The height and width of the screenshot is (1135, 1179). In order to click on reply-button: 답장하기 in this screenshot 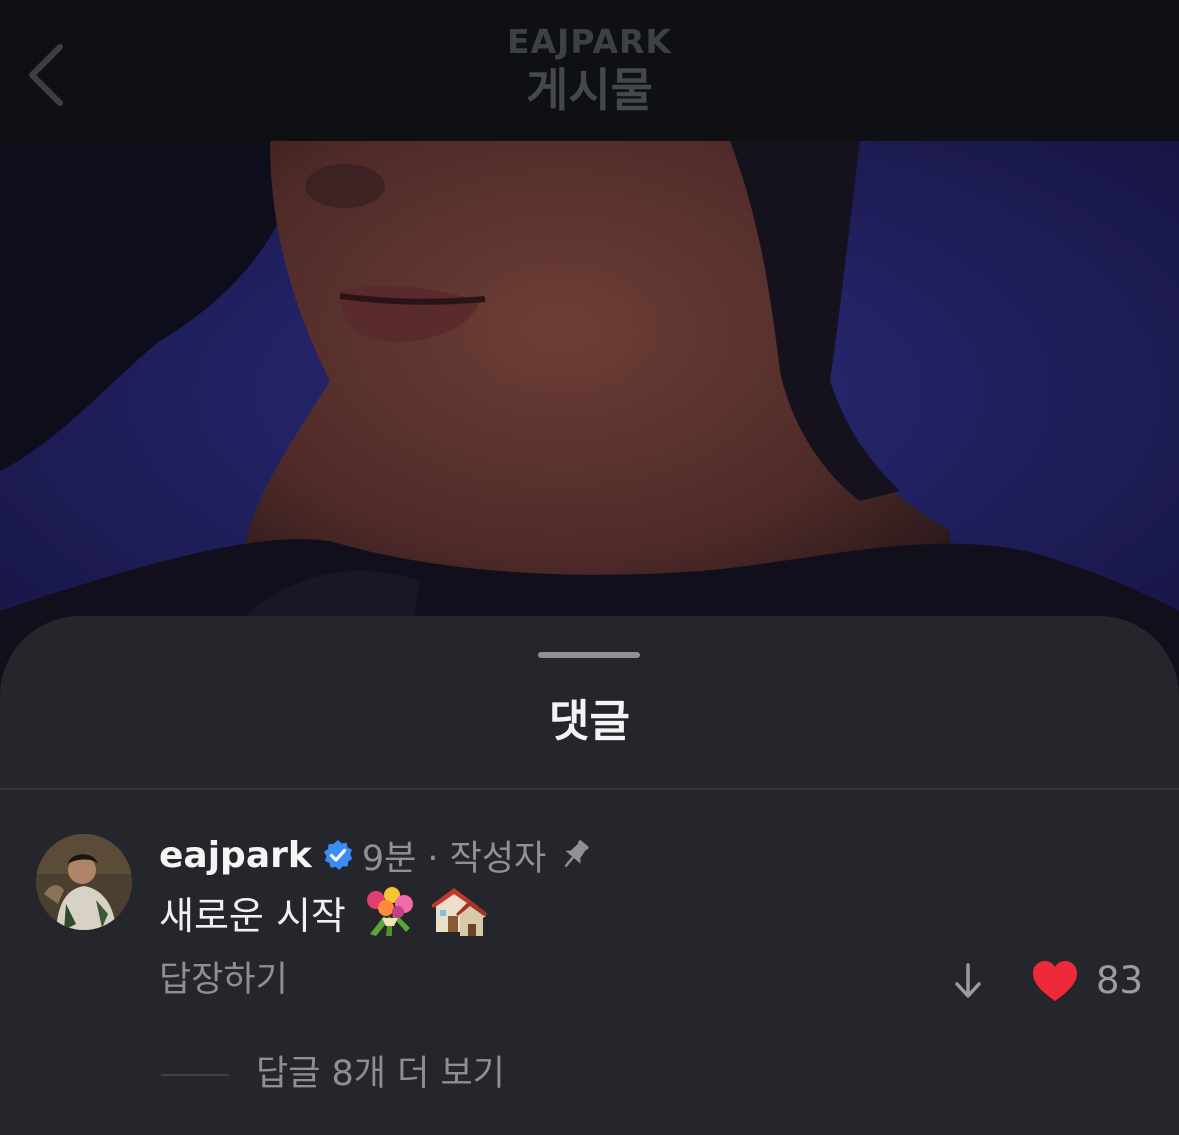, I will do `click(223, 980)`.